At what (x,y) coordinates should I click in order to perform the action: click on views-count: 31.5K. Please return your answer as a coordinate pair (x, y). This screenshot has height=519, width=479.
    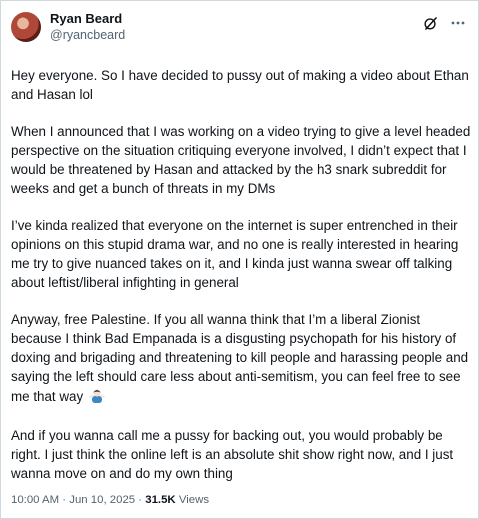
    Looking at the image, I should click on (160, 500).